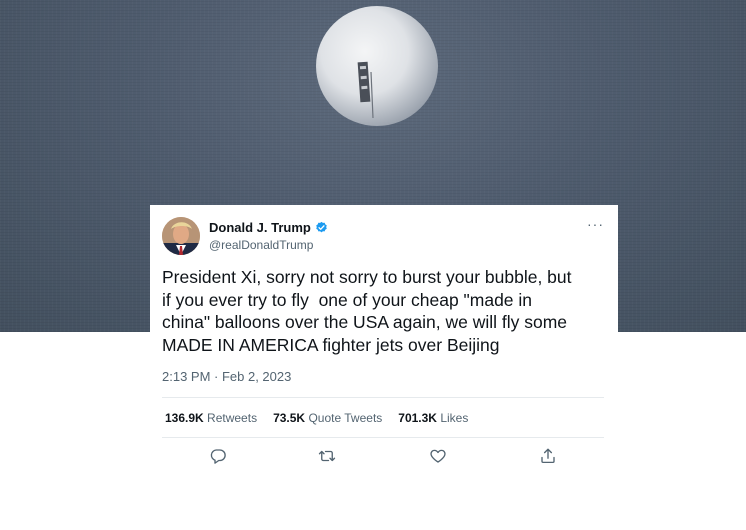 This screenshot has width=746, height=530. Describe the element at coordinates (345, 418) in the screenshot. I see `quotes-label: Quote Tweets` at that location.